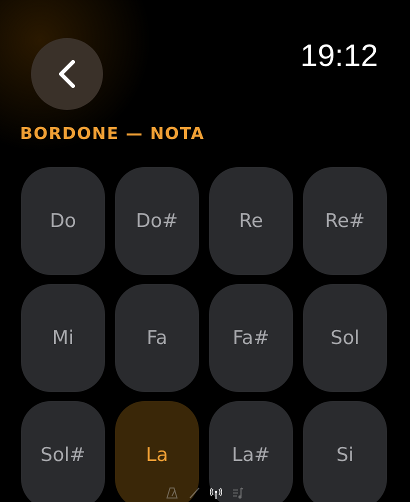 The width and height of the screenshot is (410, 502). What do you see at coordinates (251, 220) in the screenshot?
I see `note-button: Re` at bounding box center [251, 220].